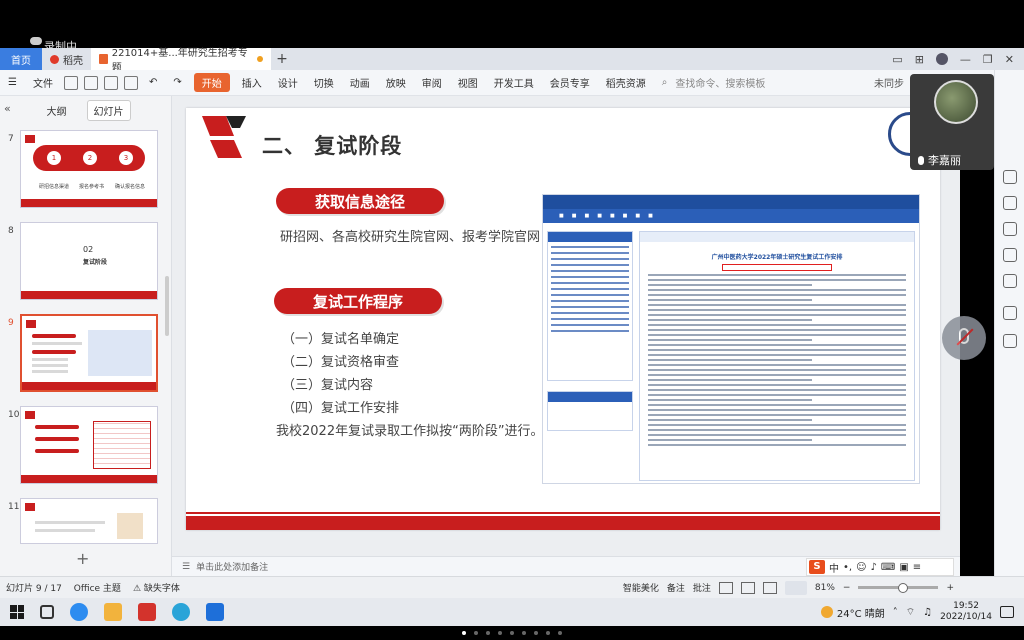 This screenshot has height=640, width=1024. I want to click on panel-tabs: 大纲 幻灯片, so click(85, 110).